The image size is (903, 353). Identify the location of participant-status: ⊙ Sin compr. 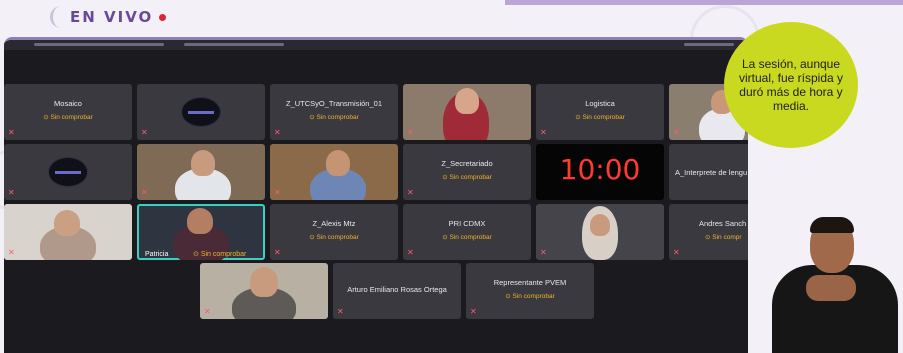
(723, 237).